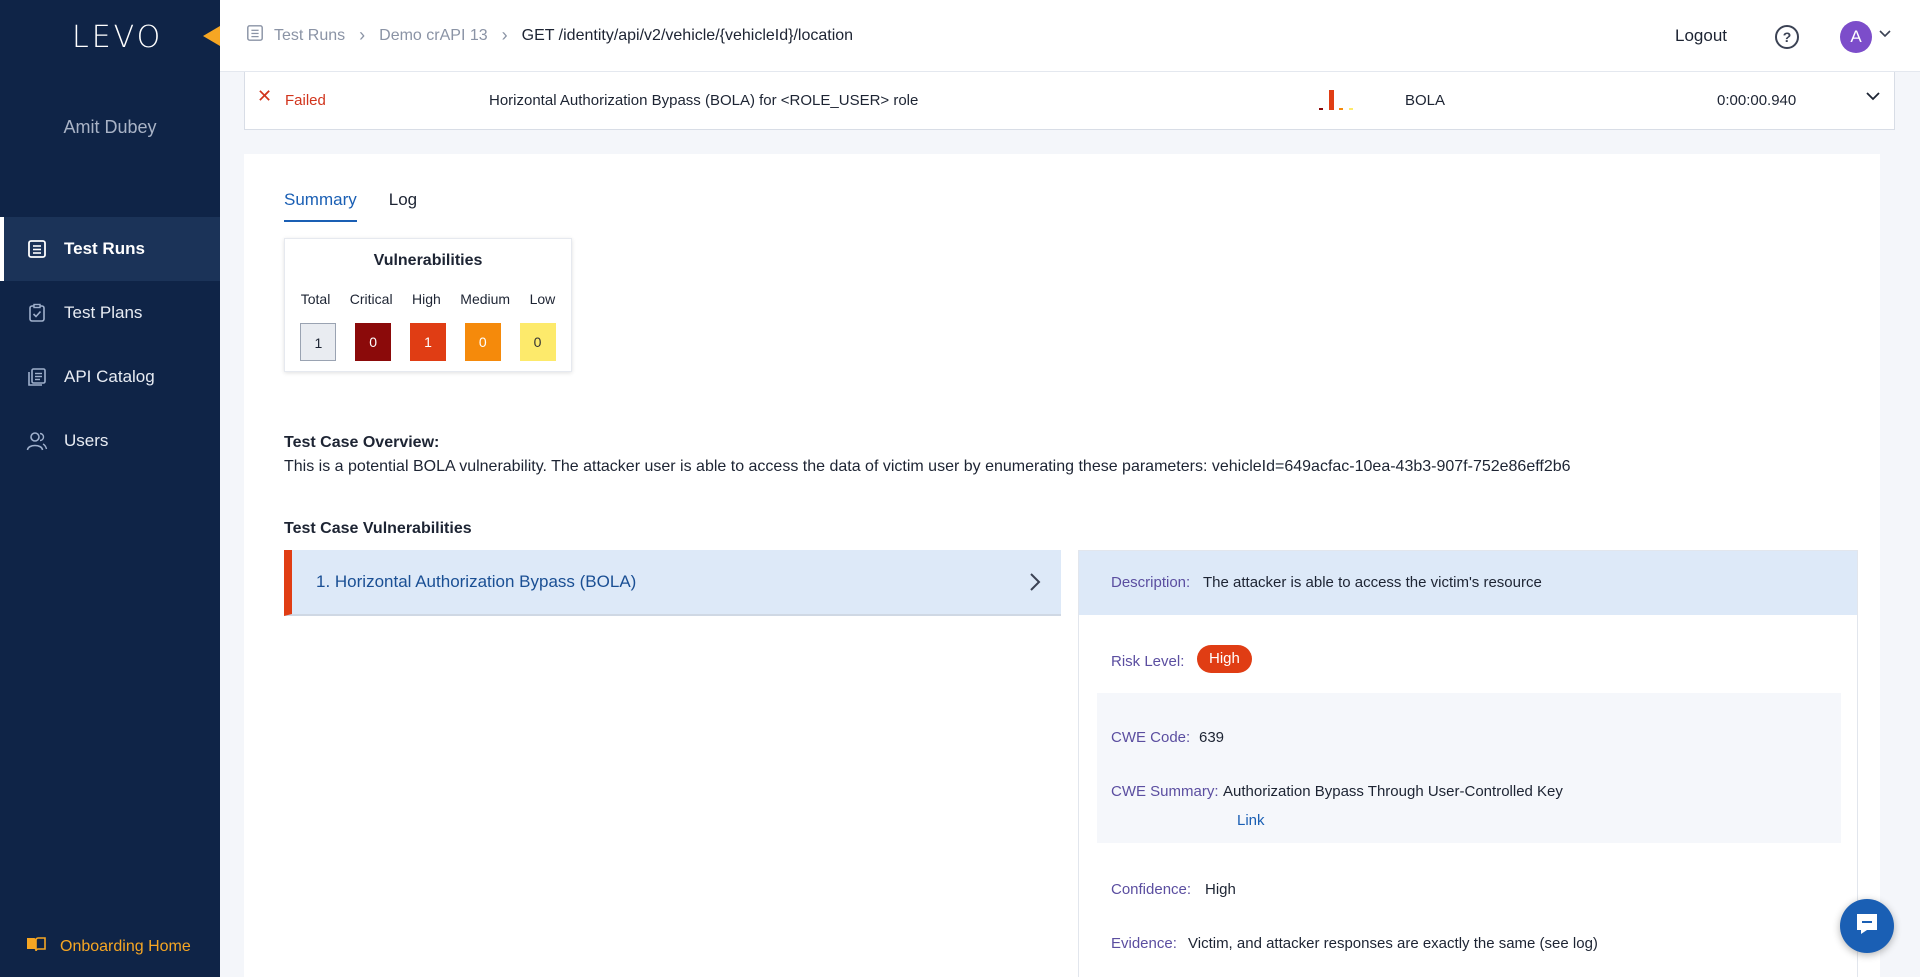 The height and width of the screenshot is (977, 1920). What do you see at coordinates (1148, 661) in the screenshot?
I see `risk-level-key: Risk Level:` at bounding box center [1148, 661].